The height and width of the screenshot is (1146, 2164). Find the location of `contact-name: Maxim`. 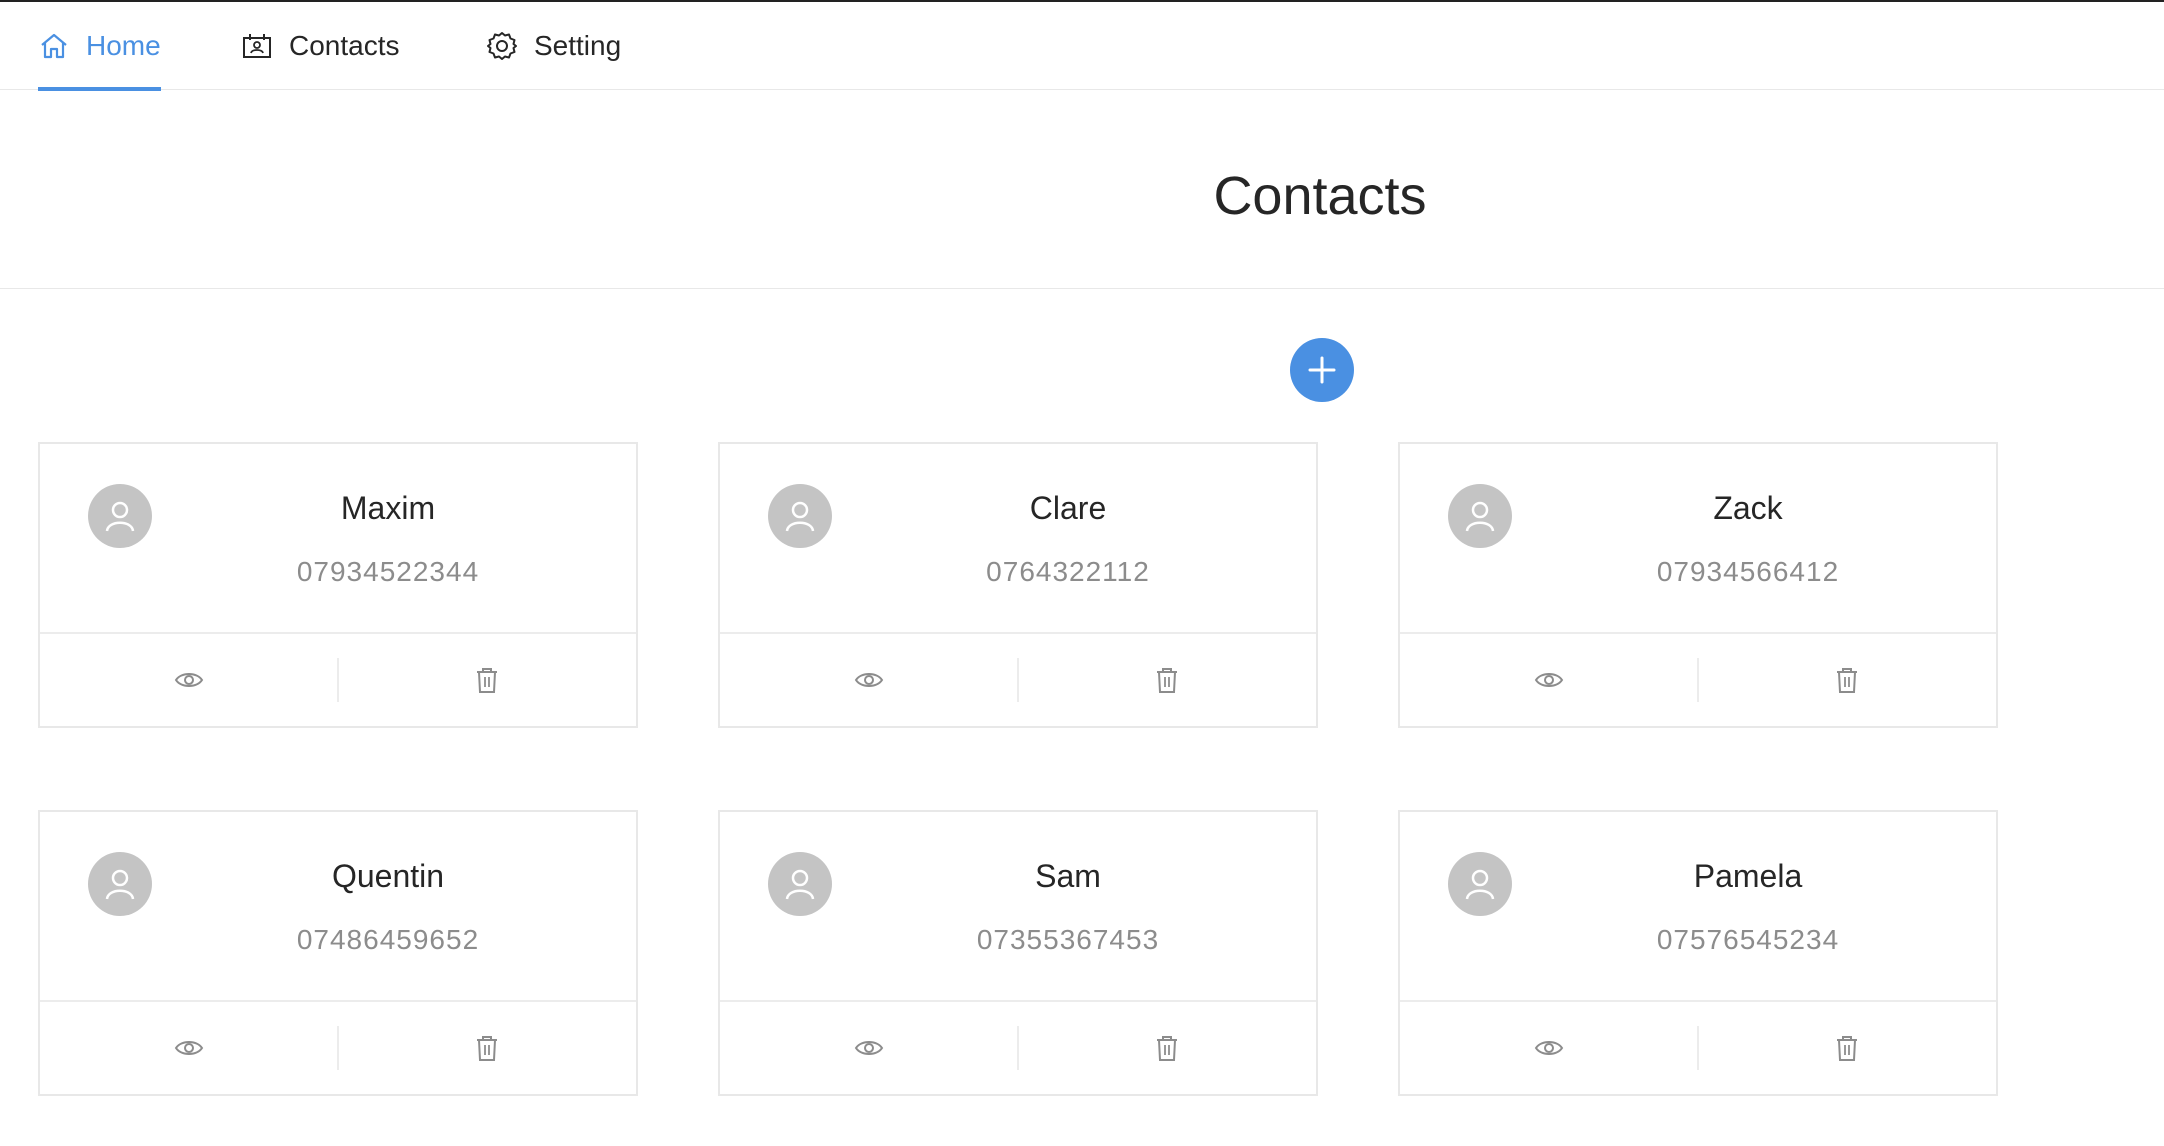

contact-name: Maxim is located at coordinates (388, 508).